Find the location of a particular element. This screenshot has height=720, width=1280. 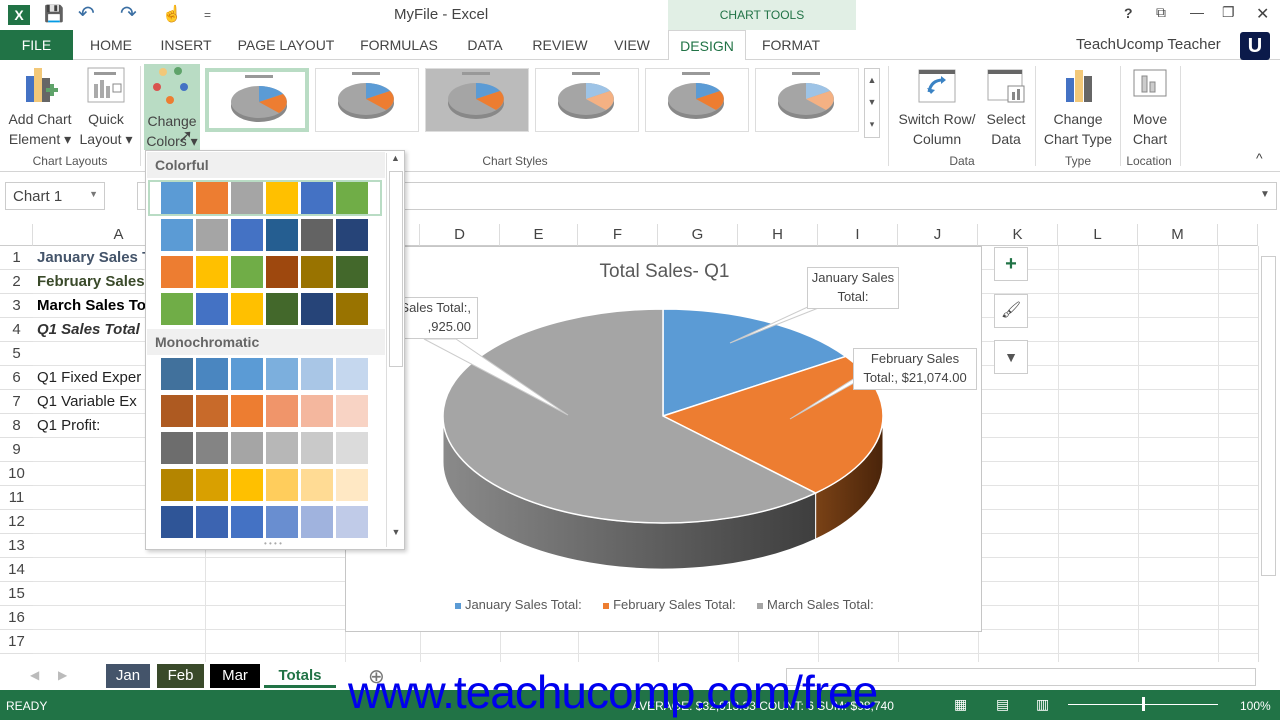

column-header: D is located at coordinates (460, 235).